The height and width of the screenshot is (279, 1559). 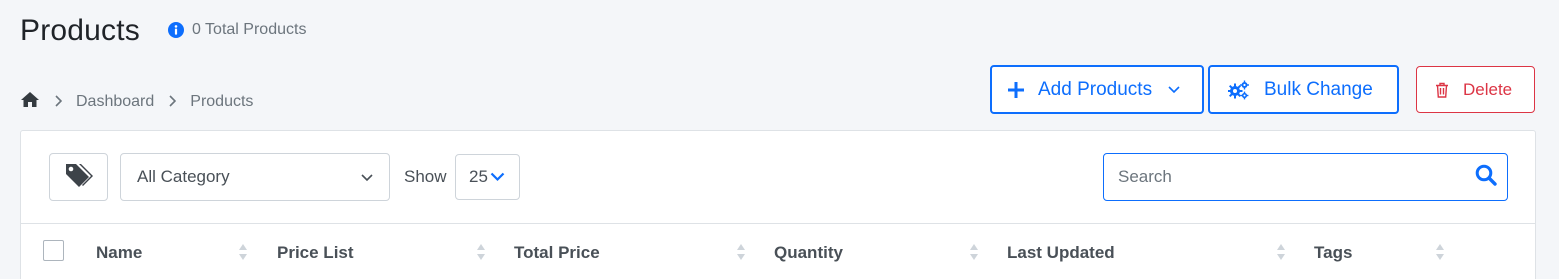 I want to click on tags-icon, so click(x=79, y=177).